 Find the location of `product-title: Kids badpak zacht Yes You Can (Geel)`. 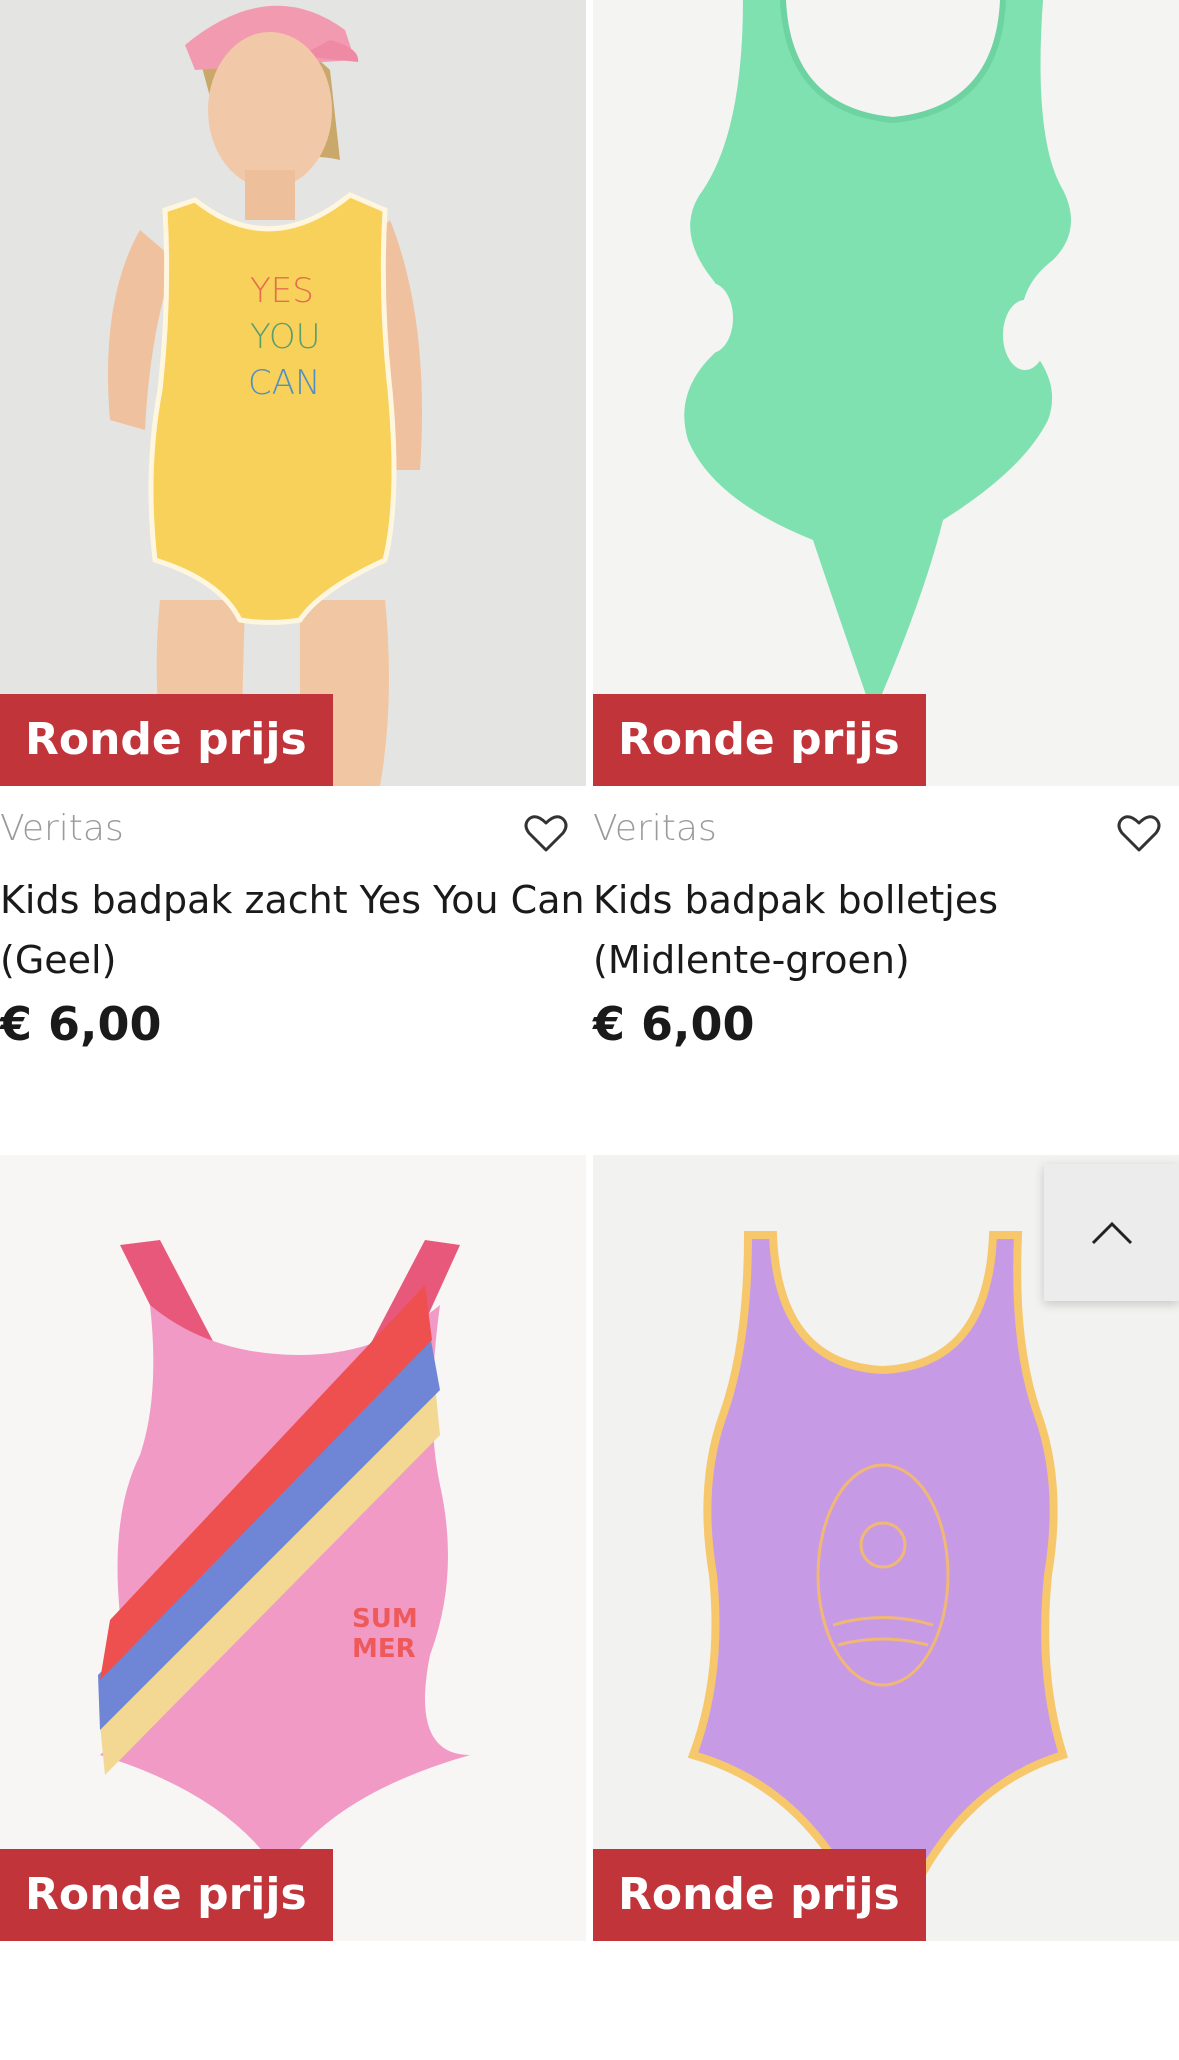

product-title: Kids badpak zacht Yes You Can (Geel) is located at coordinates (293, 930).